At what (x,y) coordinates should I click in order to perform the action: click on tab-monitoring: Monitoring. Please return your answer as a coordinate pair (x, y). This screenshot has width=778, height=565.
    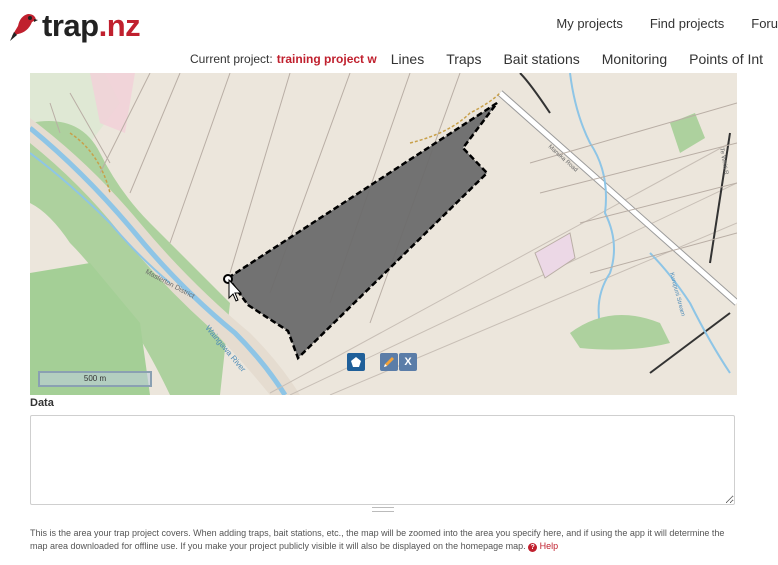
    Looking at the image, I should click on (634, 59).